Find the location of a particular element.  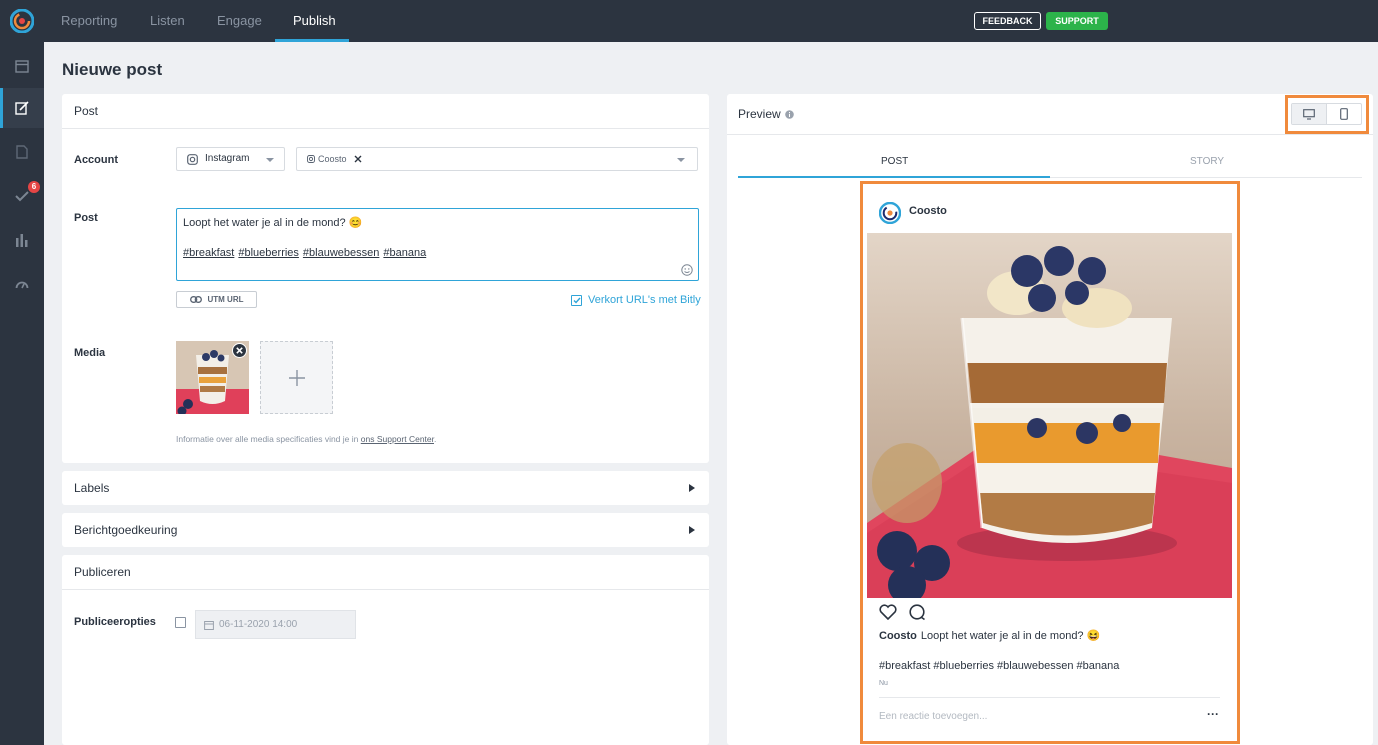

compose-icon is located at coordinates (22, 108).